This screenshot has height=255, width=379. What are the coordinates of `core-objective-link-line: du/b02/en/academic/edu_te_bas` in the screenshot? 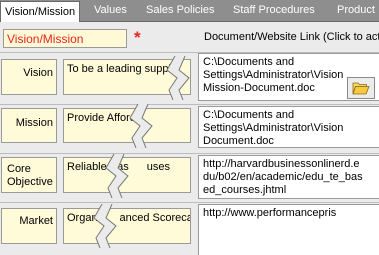 It's located at (283, 177).